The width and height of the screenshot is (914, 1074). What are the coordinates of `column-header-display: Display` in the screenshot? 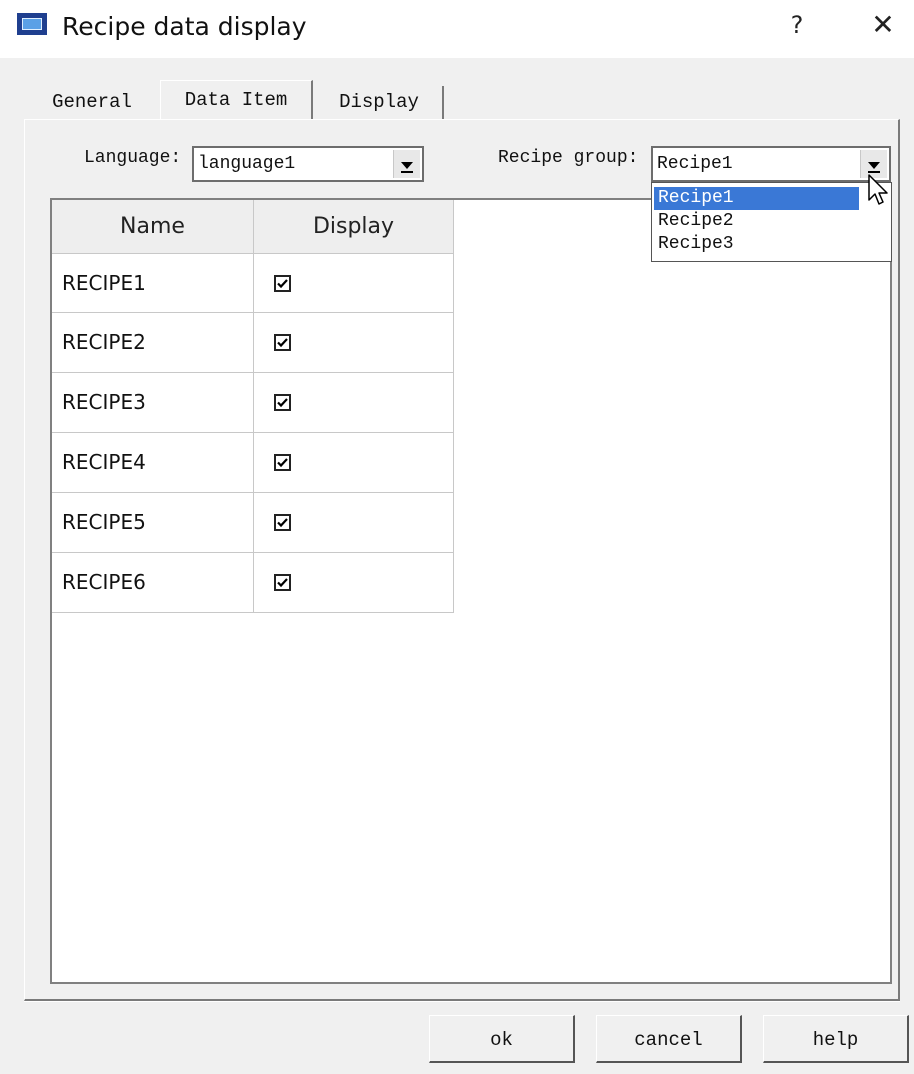 It's located at (354, 227).